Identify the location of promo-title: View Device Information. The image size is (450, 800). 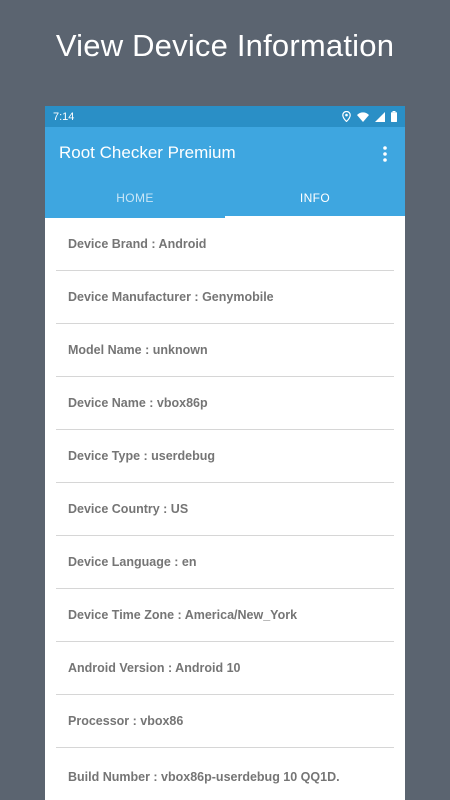
(225, 45).